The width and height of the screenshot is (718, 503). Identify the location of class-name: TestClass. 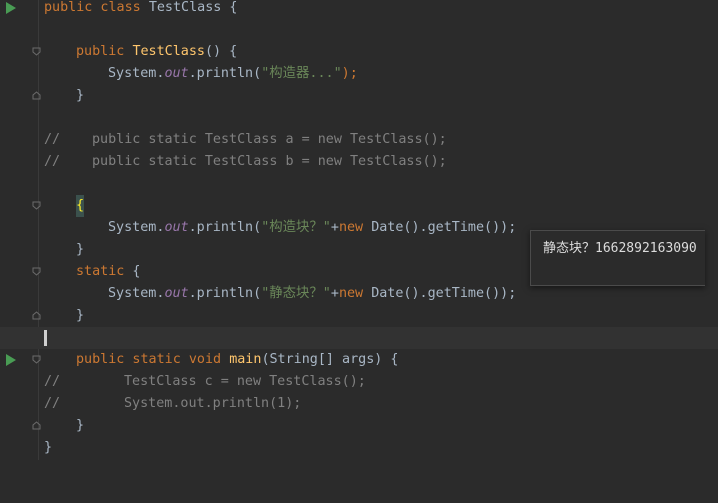
(185, 7).